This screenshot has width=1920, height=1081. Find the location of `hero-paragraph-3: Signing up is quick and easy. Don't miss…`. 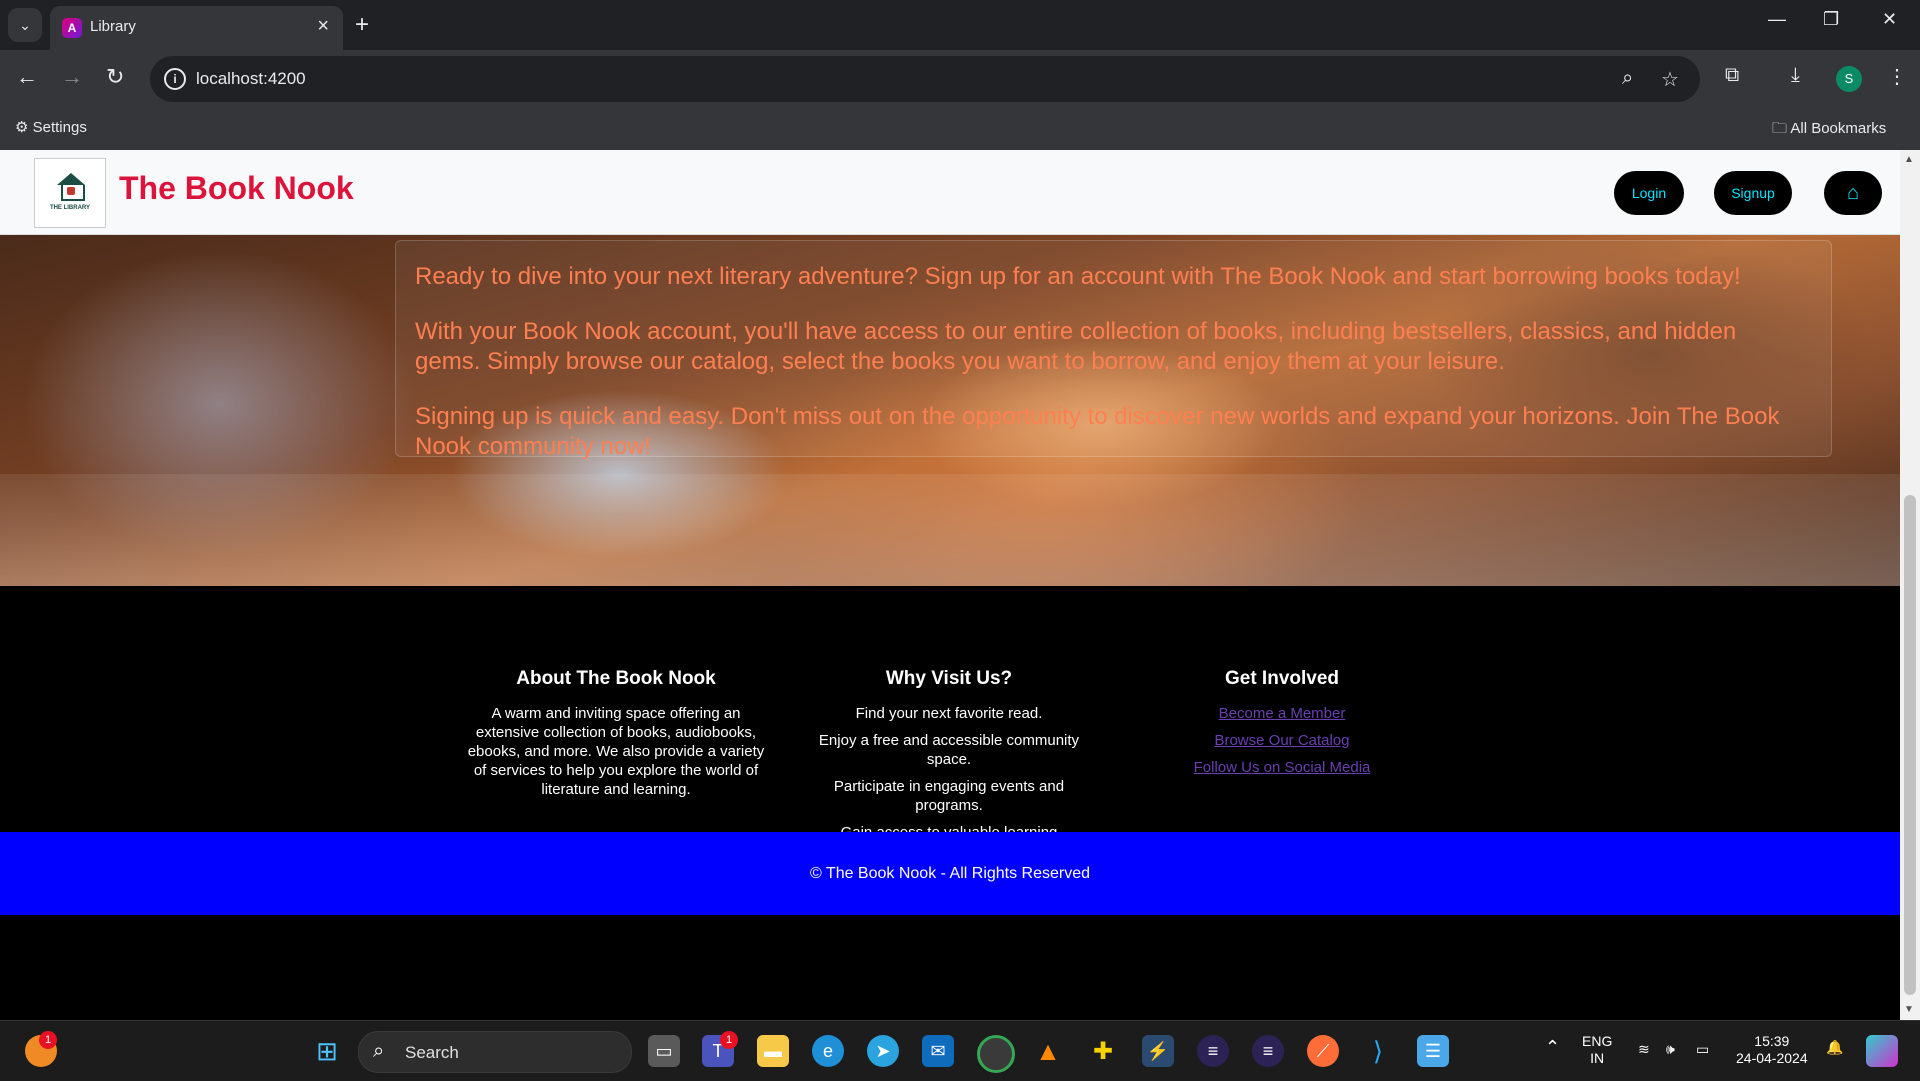

hero-paragraph-3: Signing up is quick and easy. Don't miss… is located at coordinates (1097, 431).